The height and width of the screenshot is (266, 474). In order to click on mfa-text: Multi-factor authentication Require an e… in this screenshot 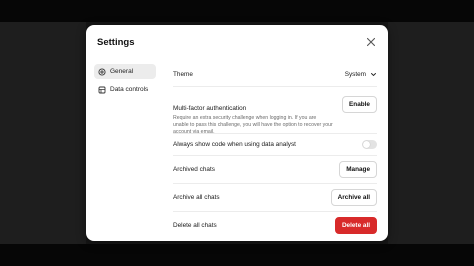, I will do `click(253, 111)`.